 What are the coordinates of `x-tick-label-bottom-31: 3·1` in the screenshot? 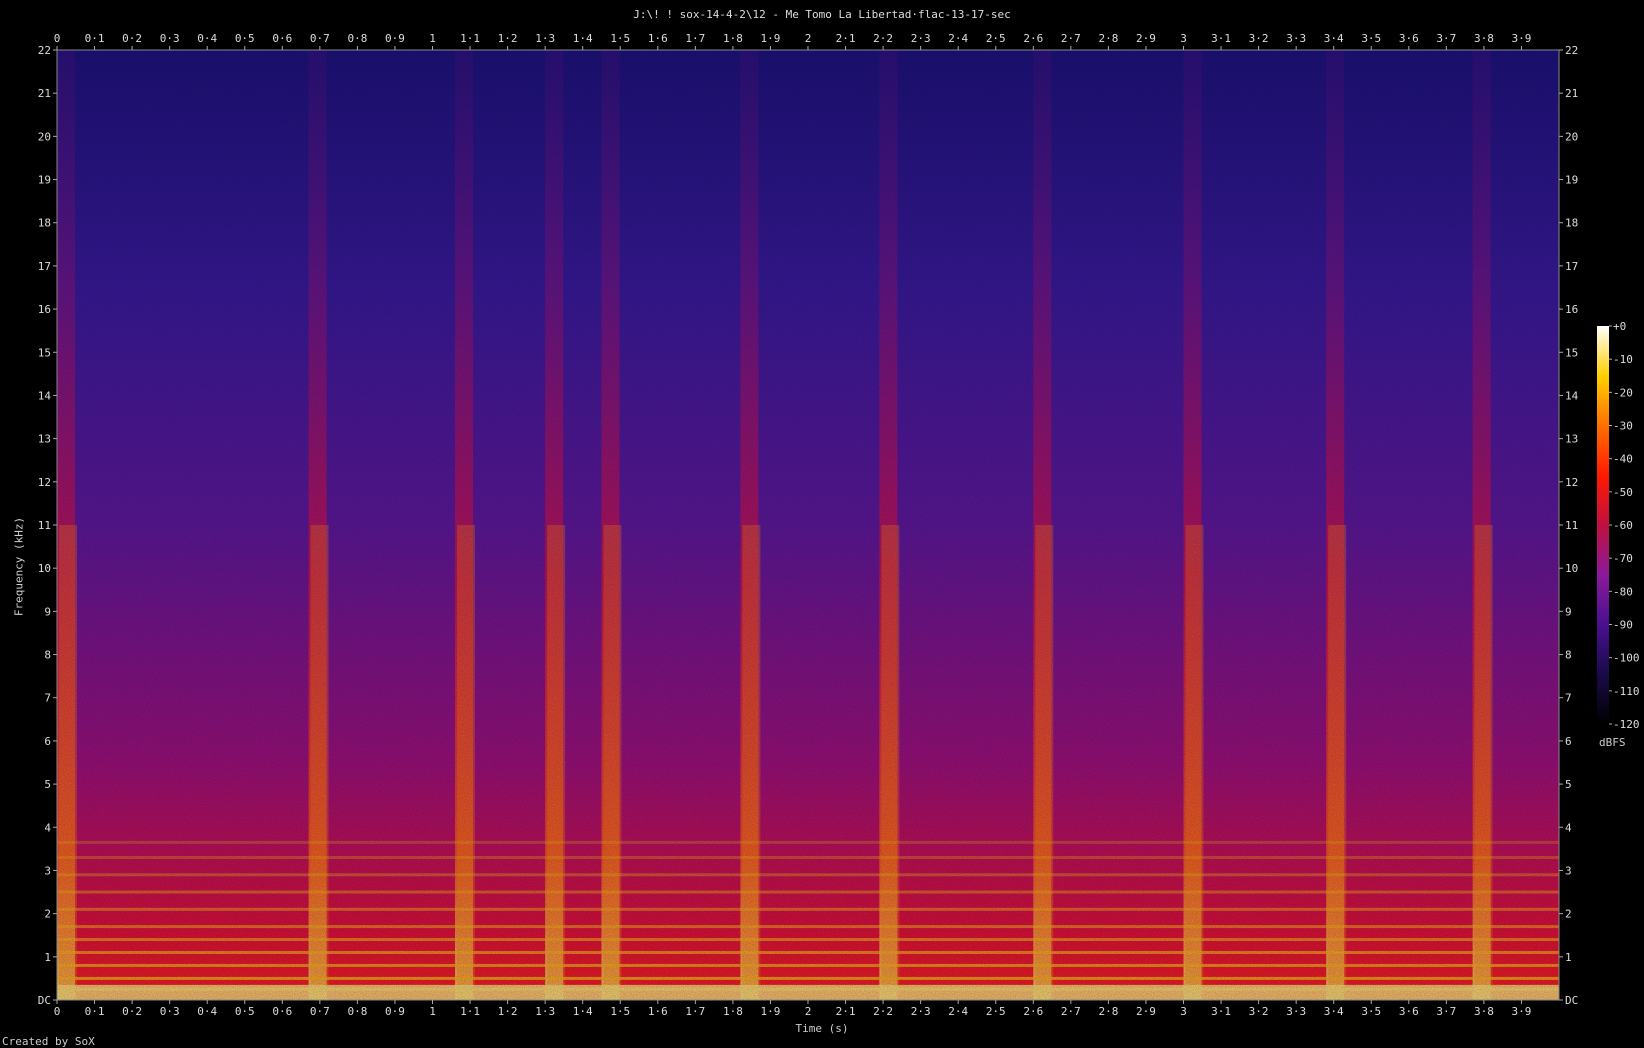 It's located at (1221, 1011).